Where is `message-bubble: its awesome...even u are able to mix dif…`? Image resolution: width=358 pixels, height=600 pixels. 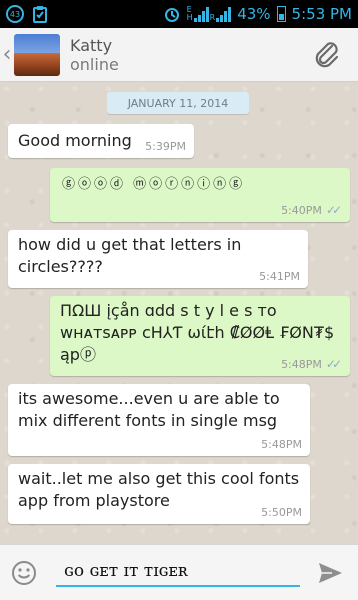 message-bubble: its awesome...even u are able to mix dif… is located at coordinates (159, 420).